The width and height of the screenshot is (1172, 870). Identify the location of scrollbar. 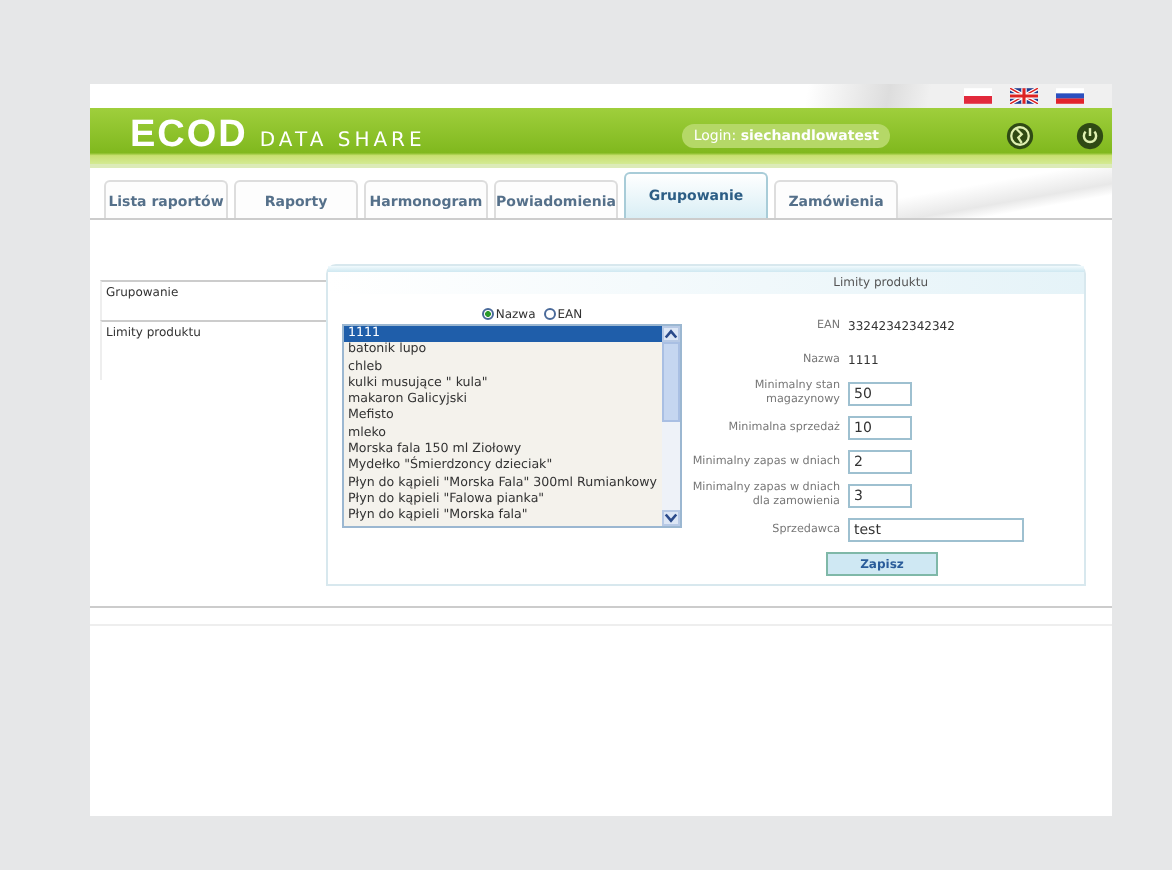
(671, 426).